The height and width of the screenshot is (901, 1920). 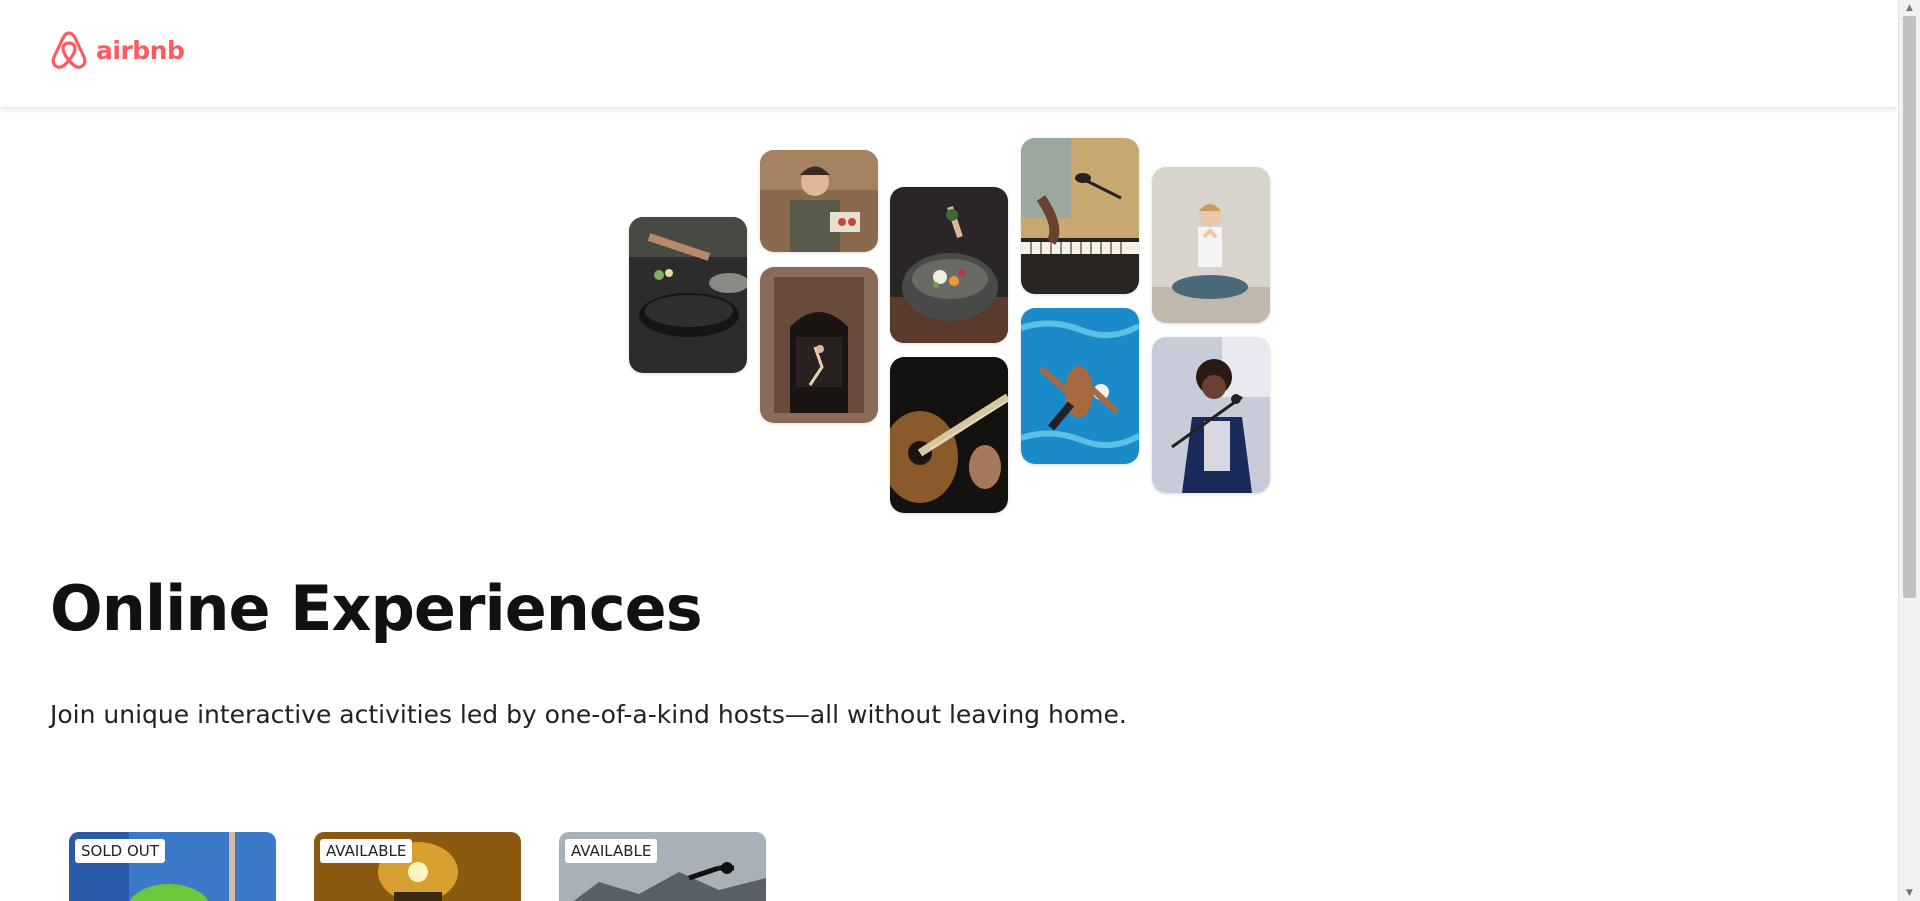 I want to click on status-badge: SOLD OUT, so click(x=120, y=851).